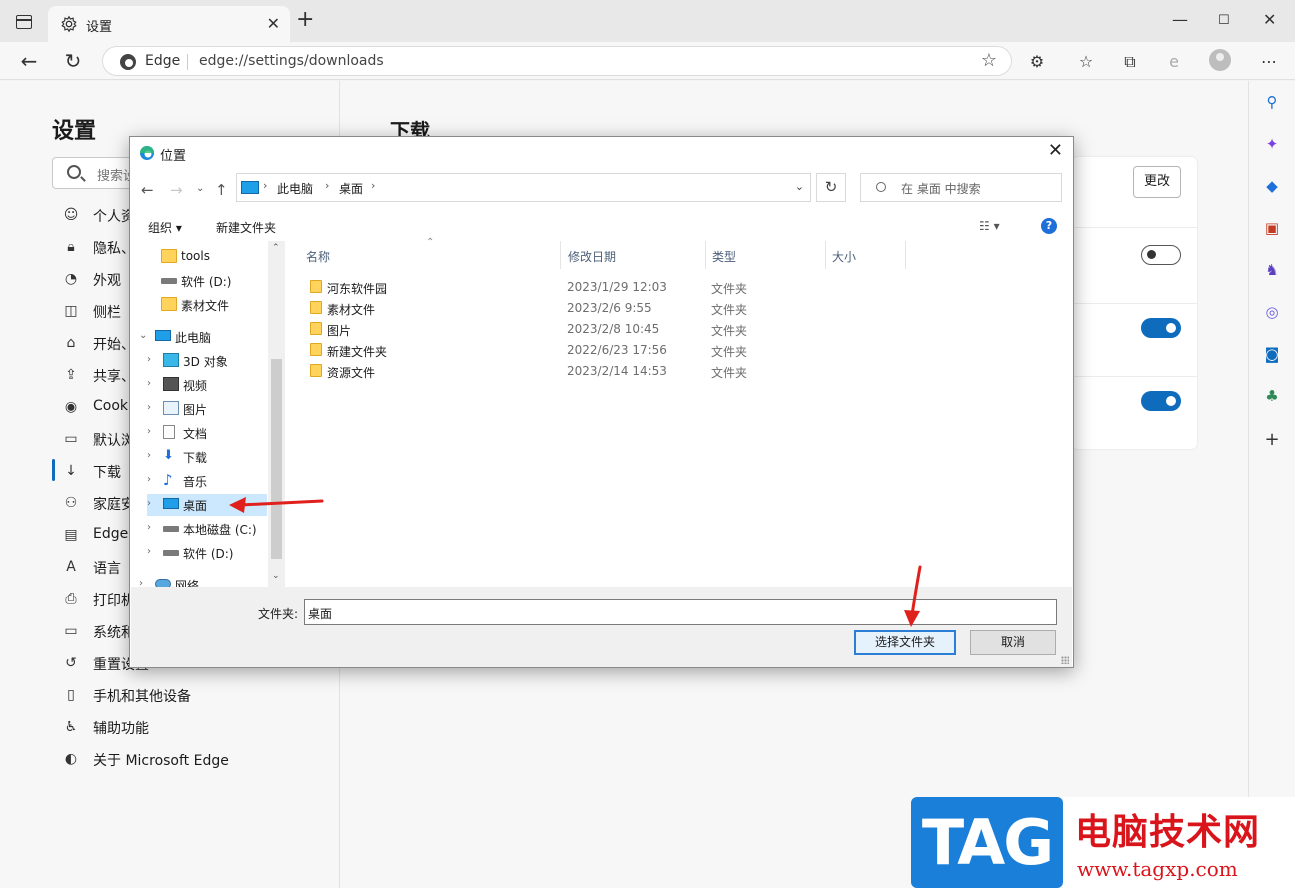 The height and width of the screenshot is (888, 1295). I want to click on cancel-button: 取消, so click(1013, 642).